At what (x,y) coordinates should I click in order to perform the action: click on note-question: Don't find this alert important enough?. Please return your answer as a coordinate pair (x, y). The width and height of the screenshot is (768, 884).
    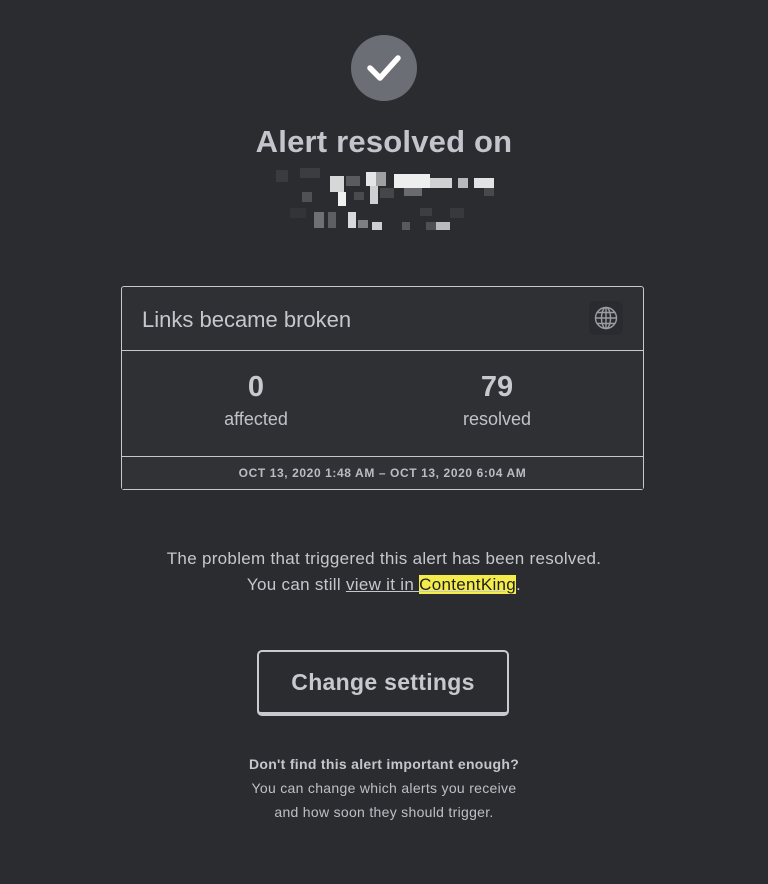
    Looking at the image, I should click on (384, 764).